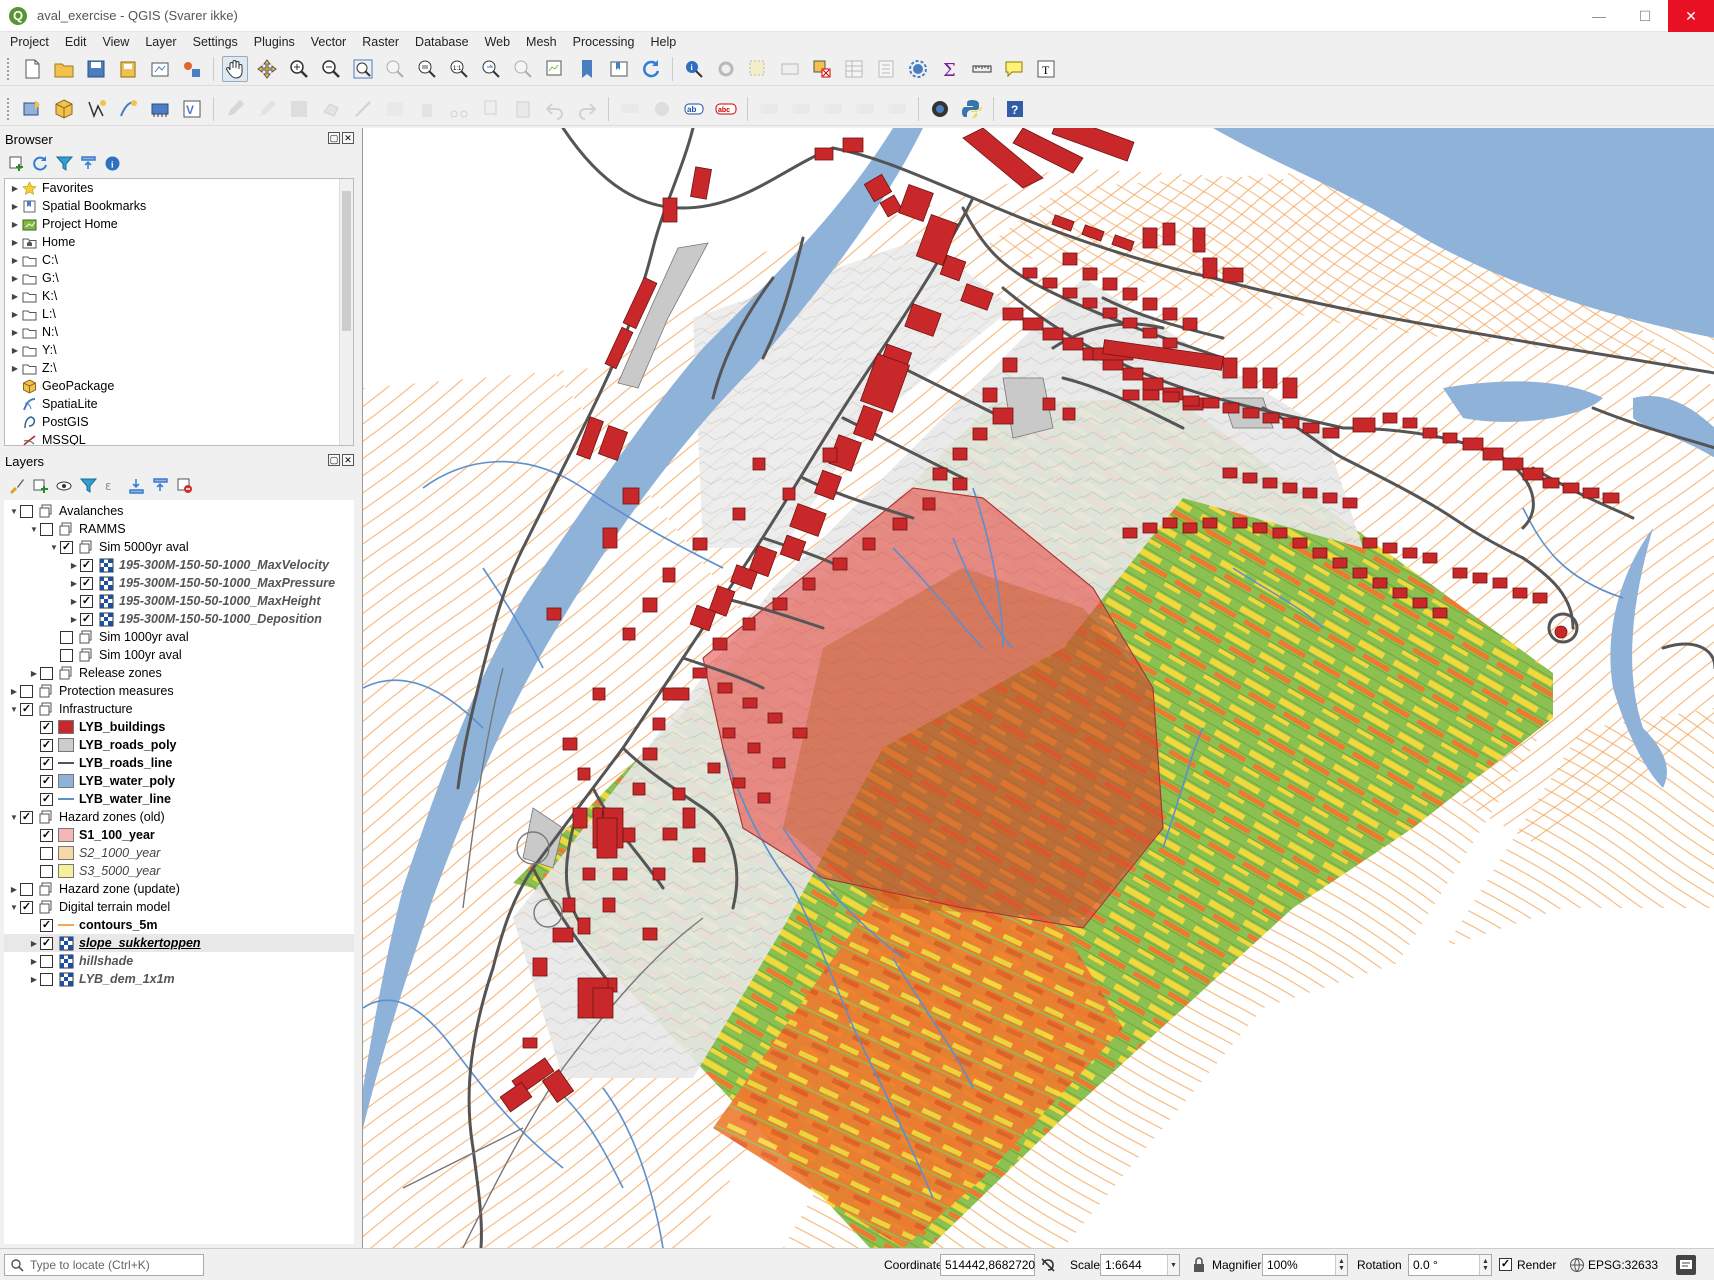  Describe the element at coordinates (539, 42) in the screenshot. I see `menu-mesh: Mesh` at that location.